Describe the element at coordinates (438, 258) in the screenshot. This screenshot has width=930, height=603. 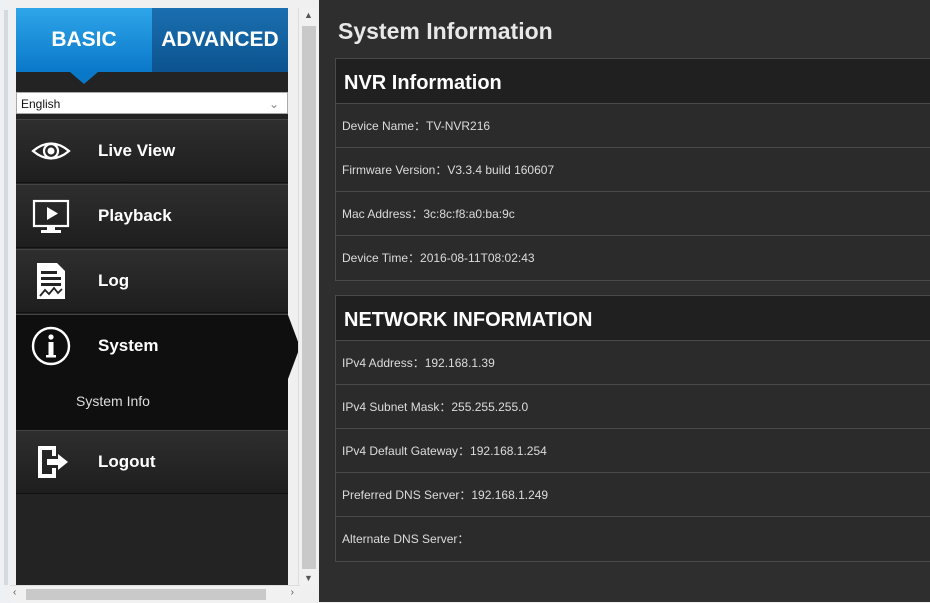
I see `info-row: Device Time：2016-08-11T08:02:43` at that location.